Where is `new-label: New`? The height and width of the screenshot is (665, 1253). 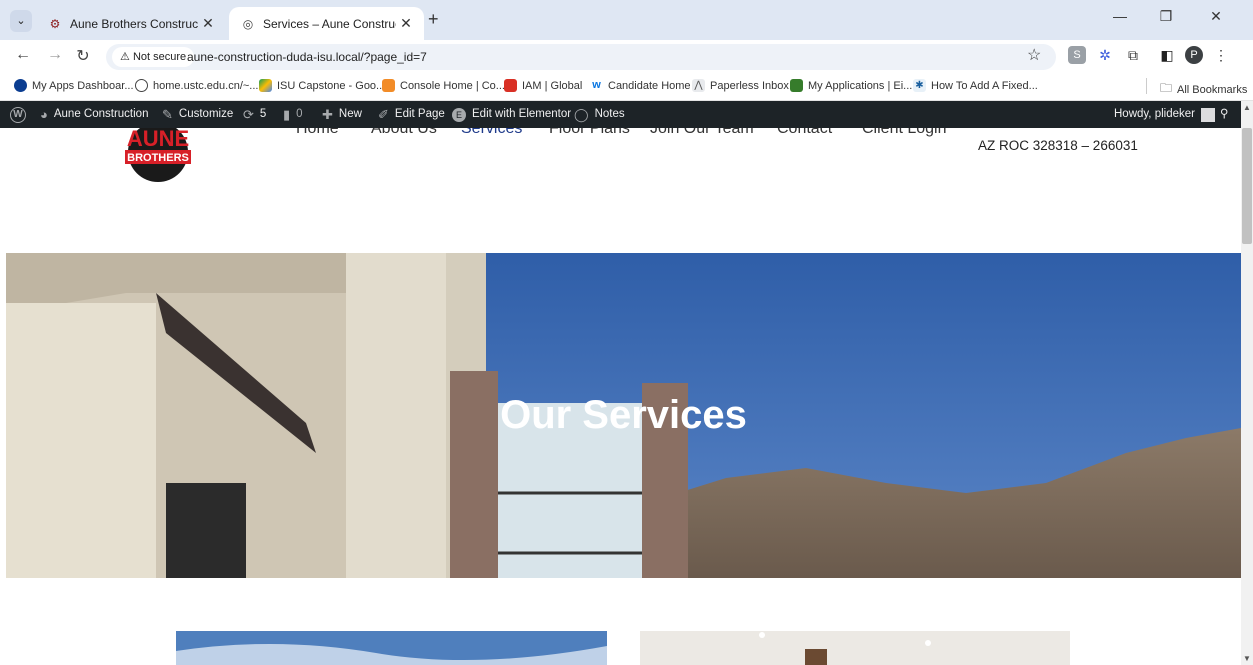 new-label: New is located at coordinates (350, 114).